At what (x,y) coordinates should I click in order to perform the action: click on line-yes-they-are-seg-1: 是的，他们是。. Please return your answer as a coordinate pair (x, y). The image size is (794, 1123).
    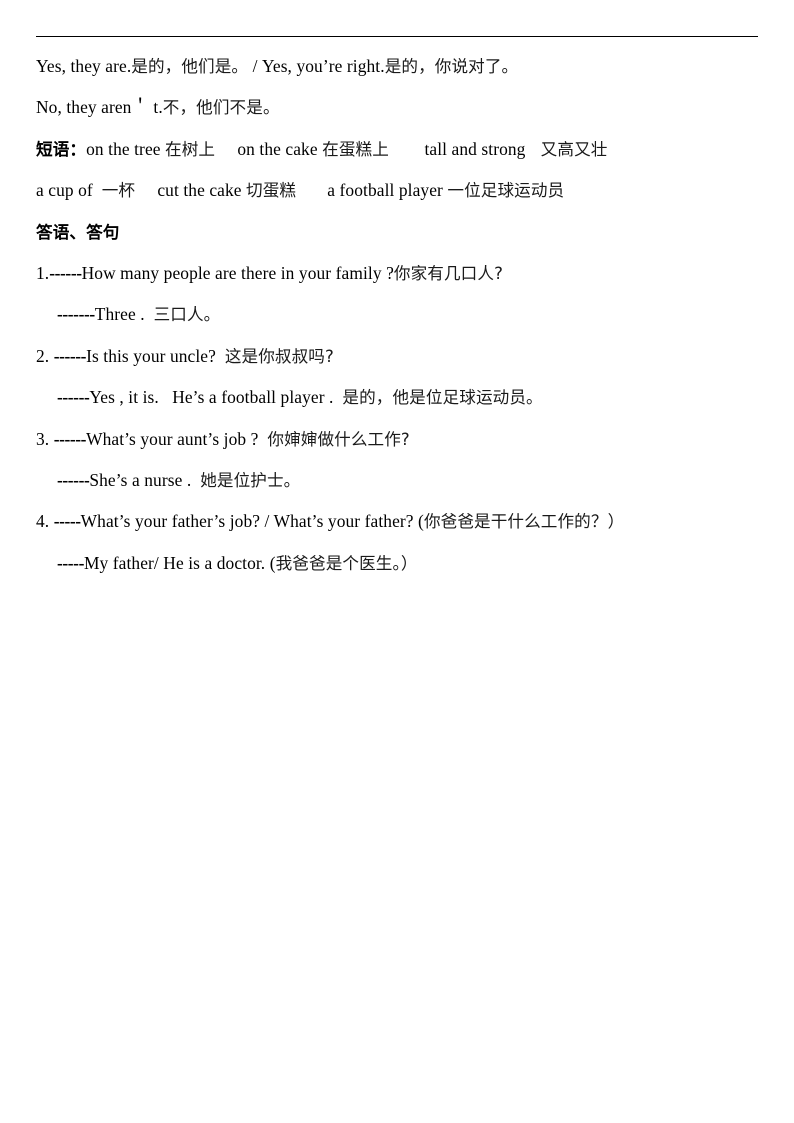
    Looking at the image, I should click on (190, 66).